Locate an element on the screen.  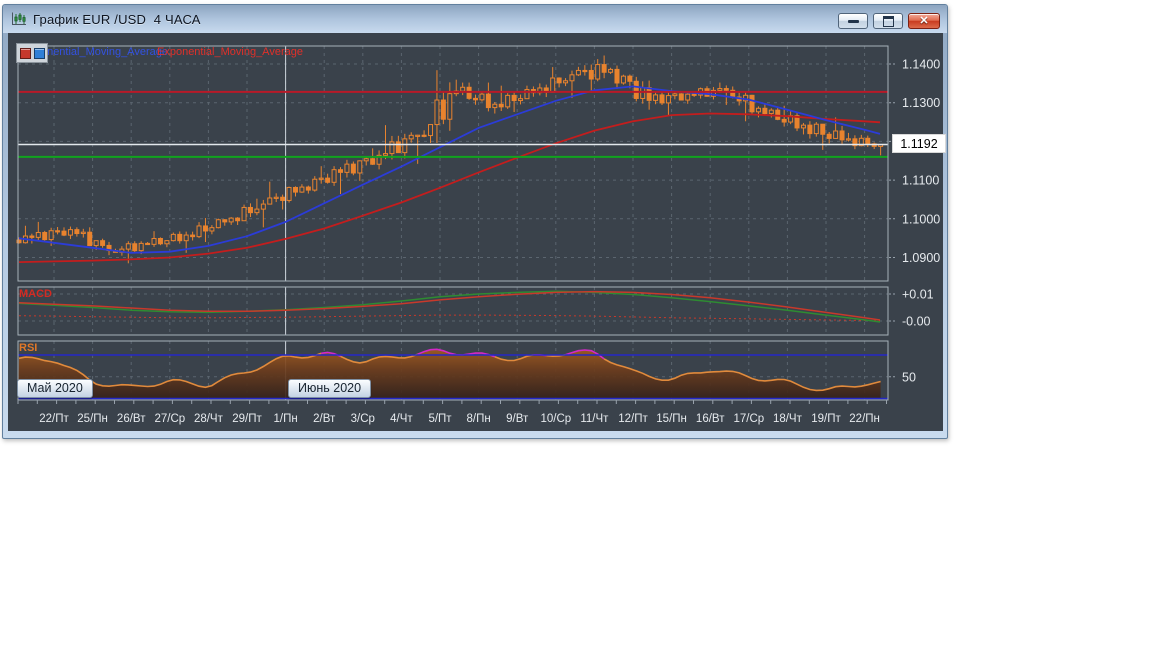
x-axis-label: 26/Вт is located at coordinates (131, 419).